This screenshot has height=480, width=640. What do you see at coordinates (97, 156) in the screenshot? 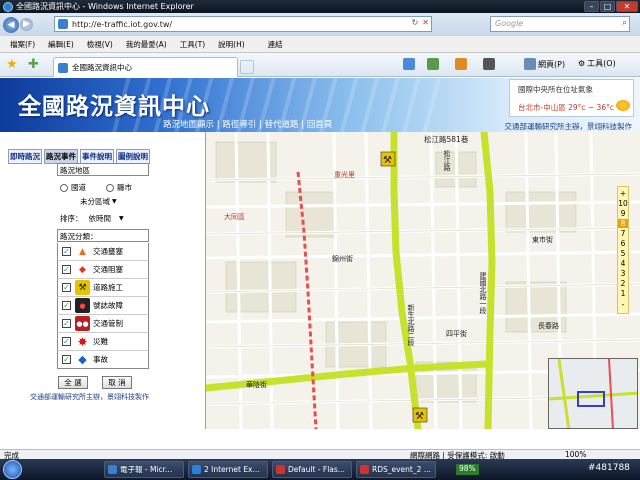
I see `tab-event-desc: 事件說明` at bounding box center [97, 156].